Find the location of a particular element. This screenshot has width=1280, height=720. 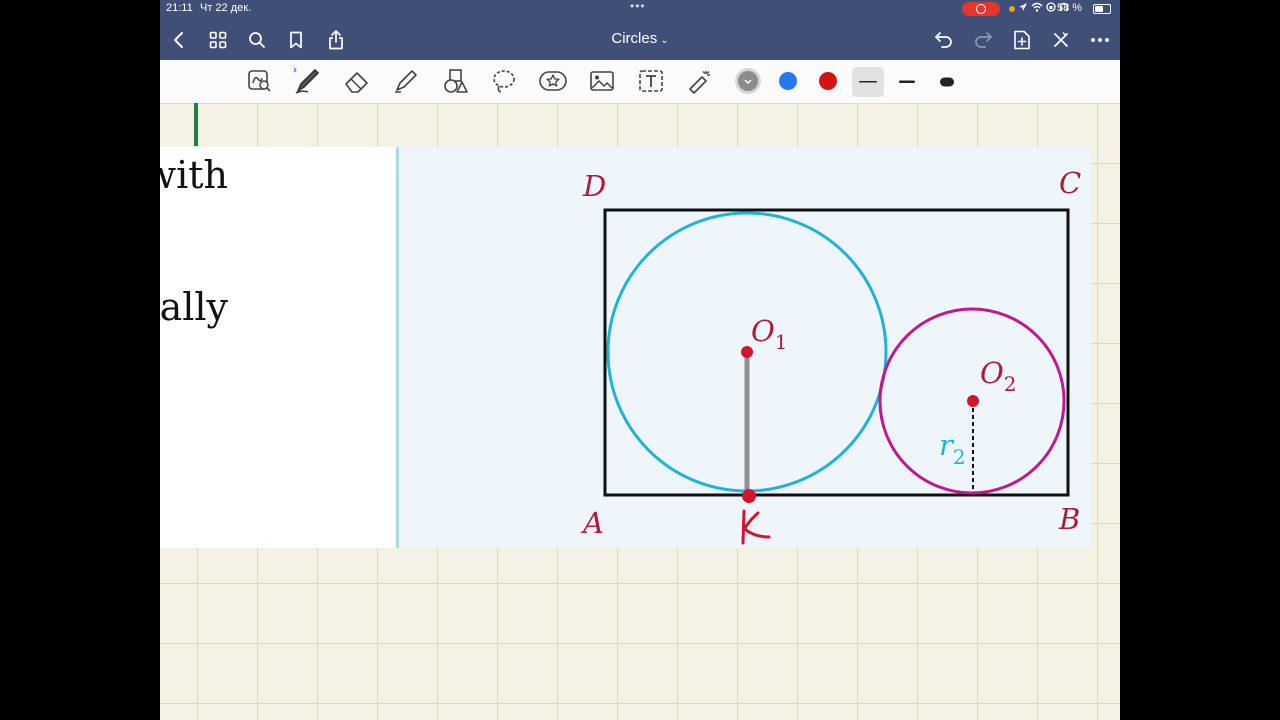

document-title: Circles is located at coordinates (634, 38).